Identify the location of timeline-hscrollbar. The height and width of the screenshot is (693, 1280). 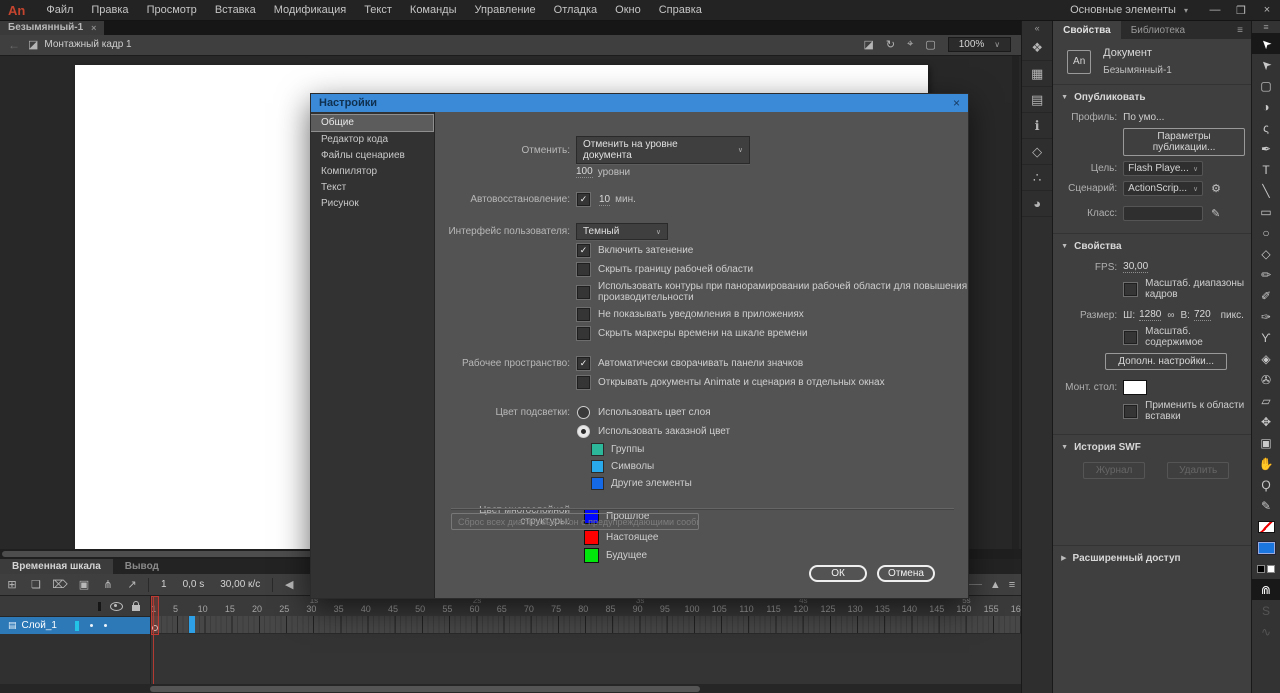
(511, 688).